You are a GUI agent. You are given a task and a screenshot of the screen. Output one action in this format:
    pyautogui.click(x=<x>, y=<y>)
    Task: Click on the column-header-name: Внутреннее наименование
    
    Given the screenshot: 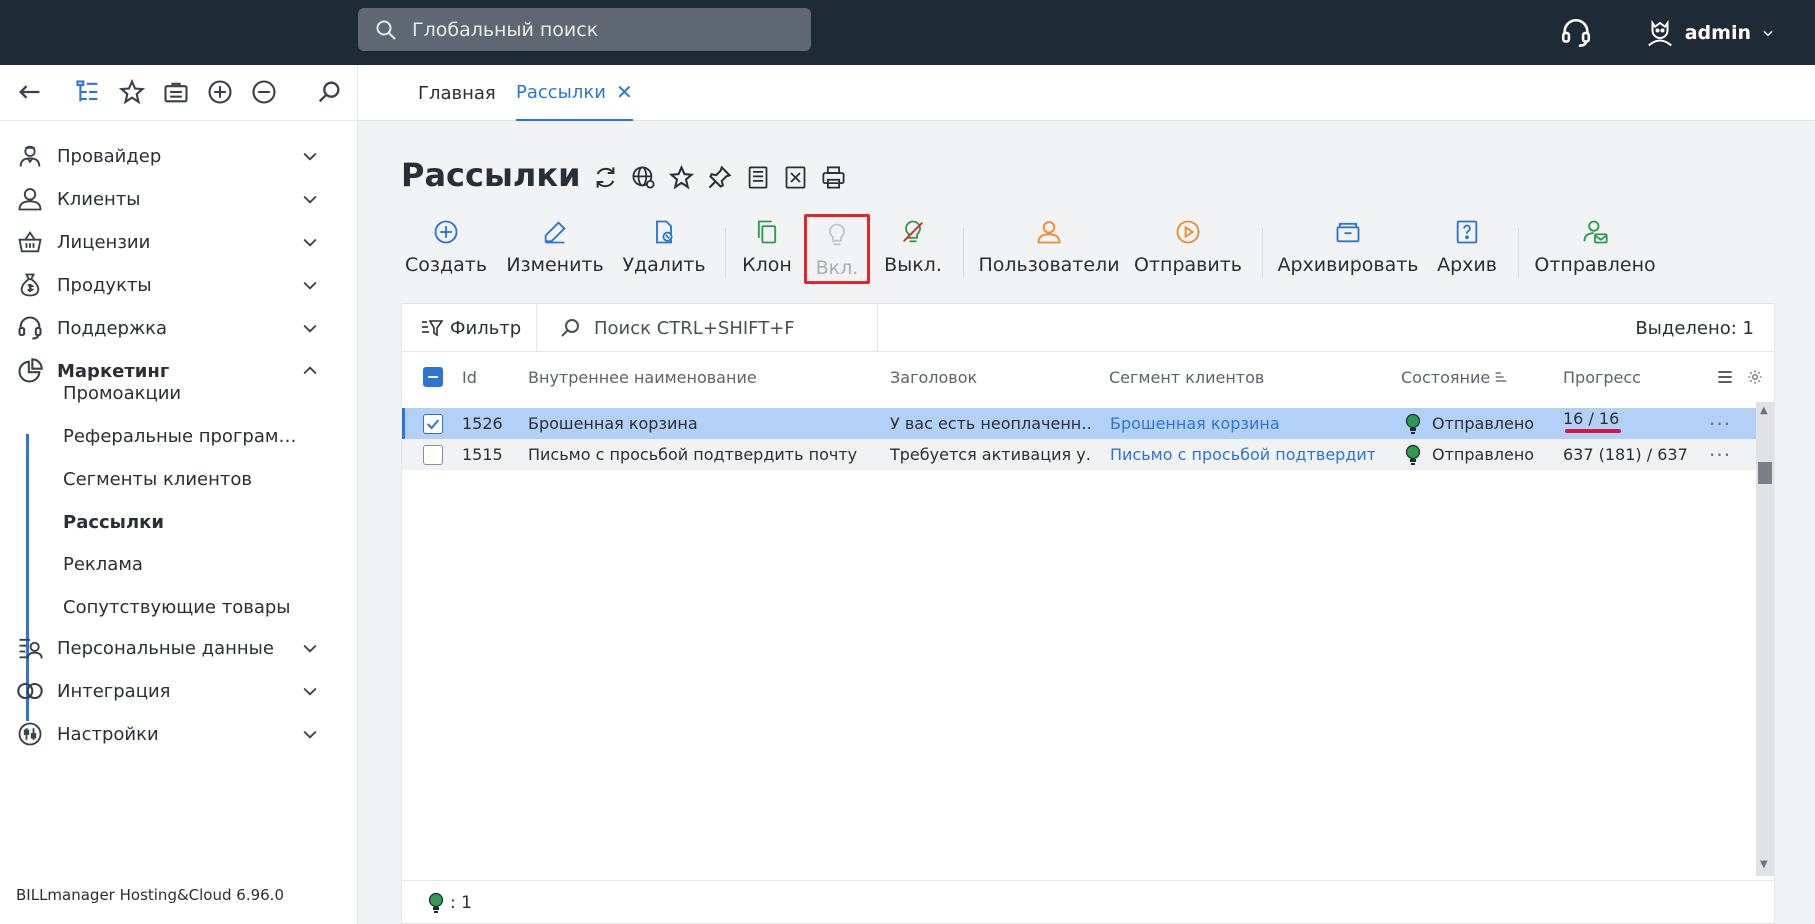 What is the action you would take?
    pyautogui.click(x=642, y=377)
    